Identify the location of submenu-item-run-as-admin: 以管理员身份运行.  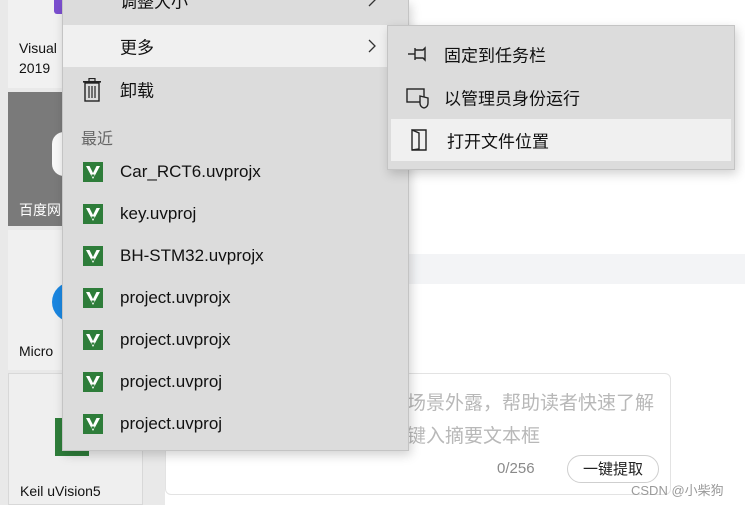
(561, 97).